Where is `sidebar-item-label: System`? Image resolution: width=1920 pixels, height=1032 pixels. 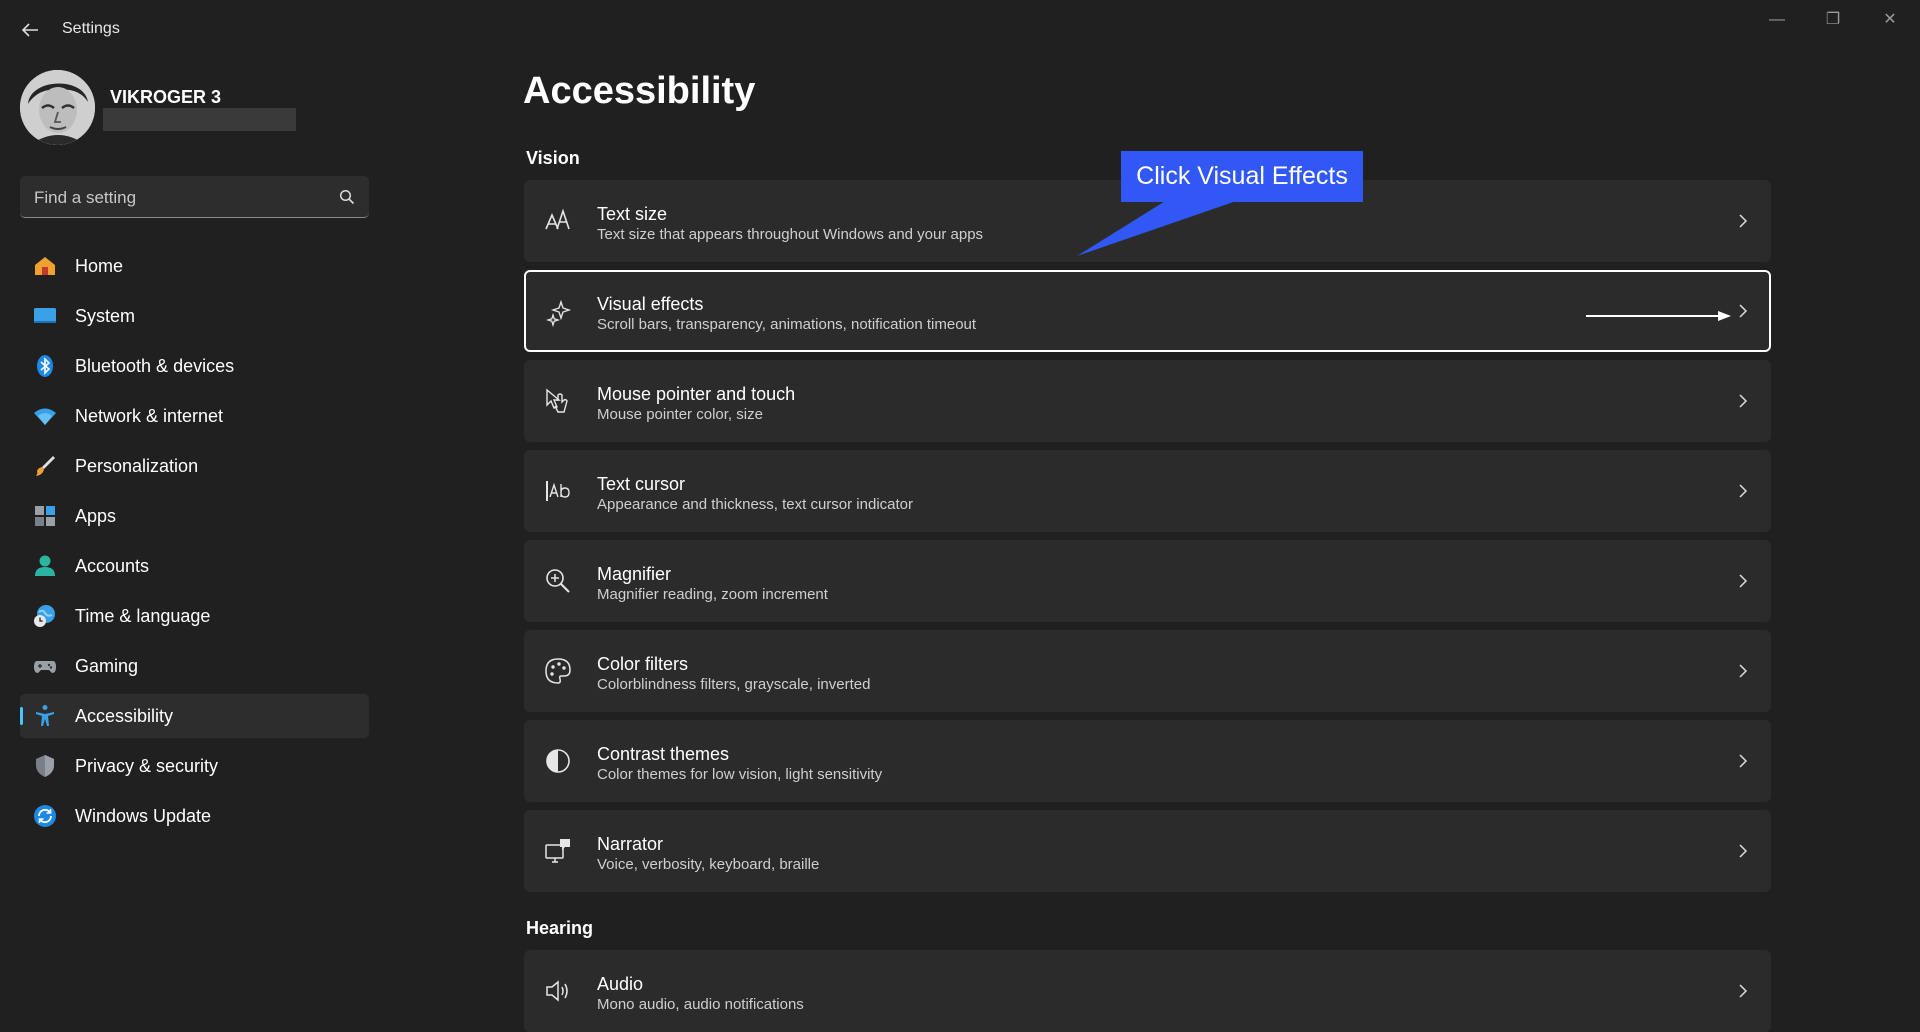 sidebar-item-label: System is located at coordinates (105, 316).